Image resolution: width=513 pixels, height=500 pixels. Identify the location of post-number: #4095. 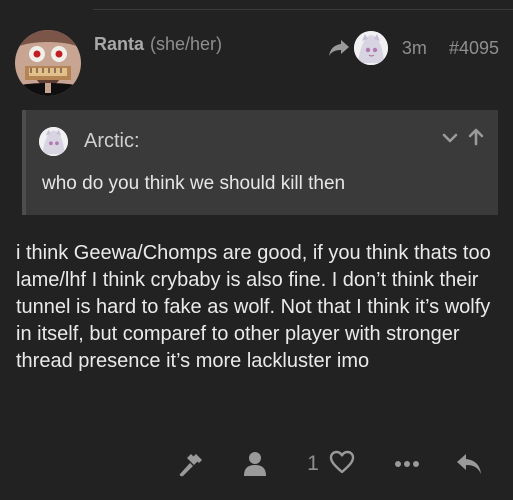
(474, 48).